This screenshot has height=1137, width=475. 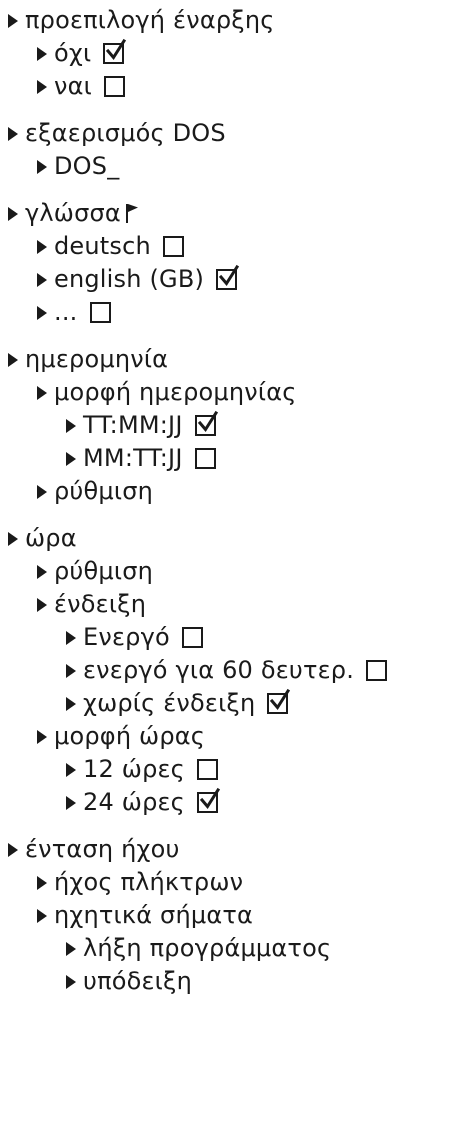 I want to click on menu-item-24-ώρες: 24 ώρες, so click(x=237, y=802).